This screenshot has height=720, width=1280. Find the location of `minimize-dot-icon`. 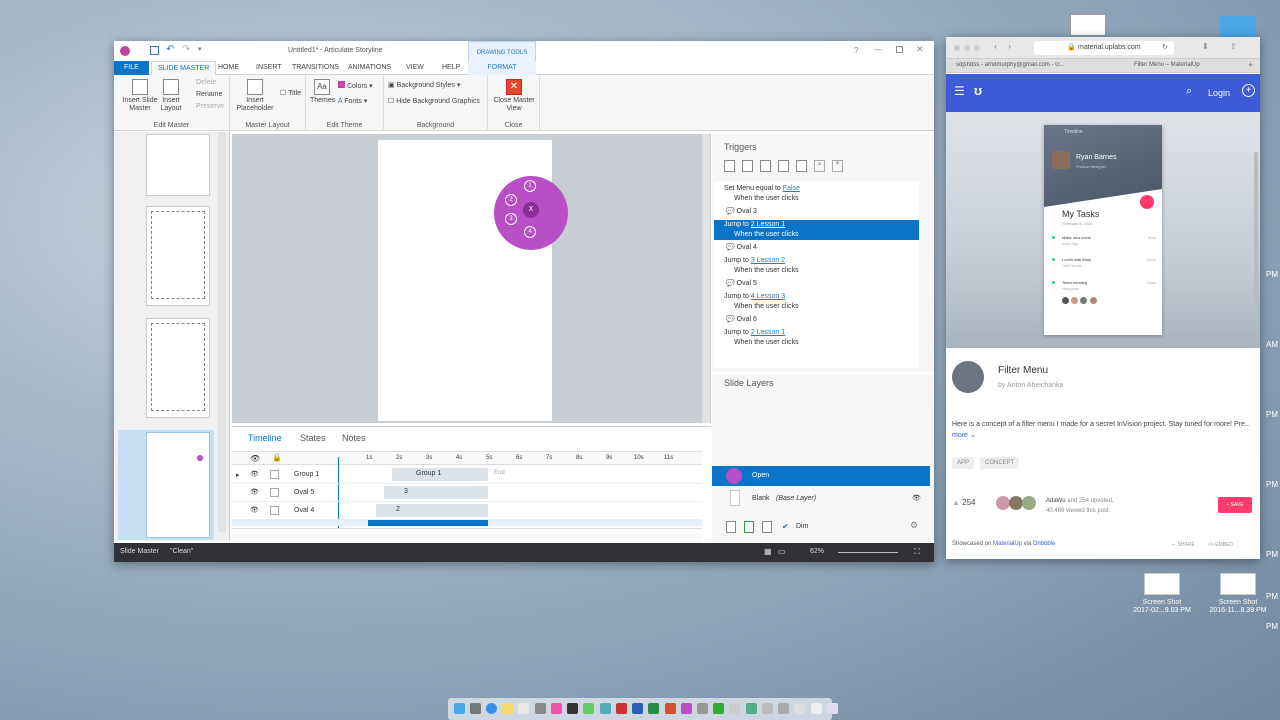

minimize-dot-icon is located at coordinates (967, 48).